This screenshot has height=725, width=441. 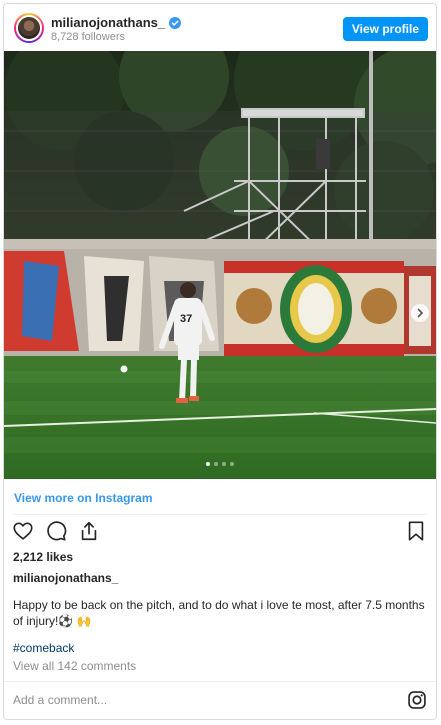 What do you see at coordinates (83, 498) in the screenshot?
I see `view-more-link: View more on Instagram` at bounding box center [83, 498].